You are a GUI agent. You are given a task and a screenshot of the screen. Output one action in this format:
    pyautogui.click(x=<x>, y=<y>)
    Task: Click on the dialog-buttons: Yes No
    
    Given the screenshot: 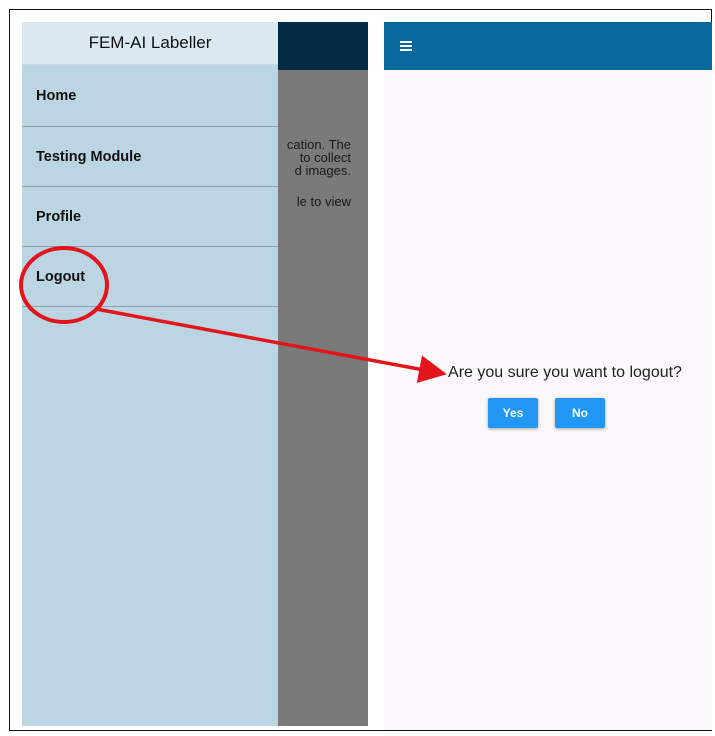 What is the action you would take?
    pyautogui.click(x=588, y=413)
    